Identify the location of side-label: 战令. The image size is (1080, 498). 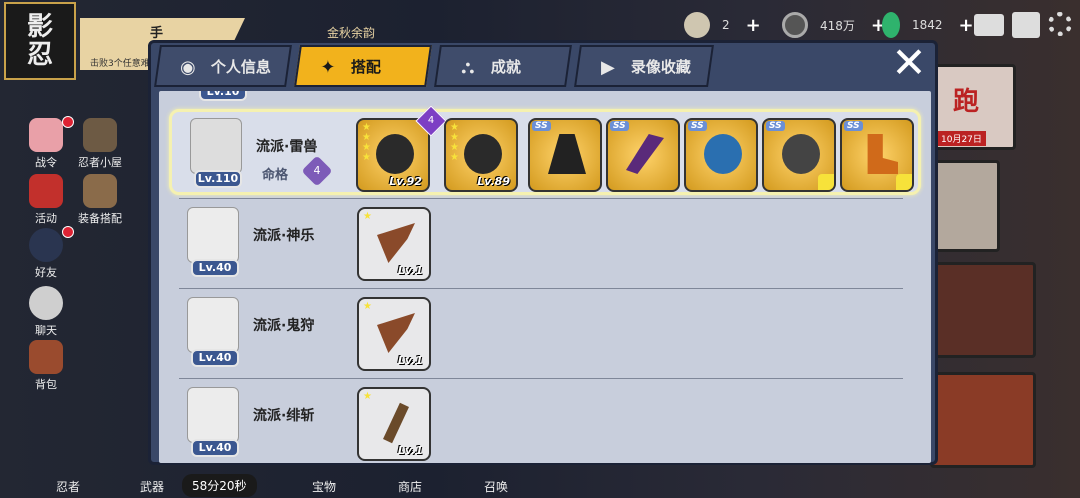
(46, 162).